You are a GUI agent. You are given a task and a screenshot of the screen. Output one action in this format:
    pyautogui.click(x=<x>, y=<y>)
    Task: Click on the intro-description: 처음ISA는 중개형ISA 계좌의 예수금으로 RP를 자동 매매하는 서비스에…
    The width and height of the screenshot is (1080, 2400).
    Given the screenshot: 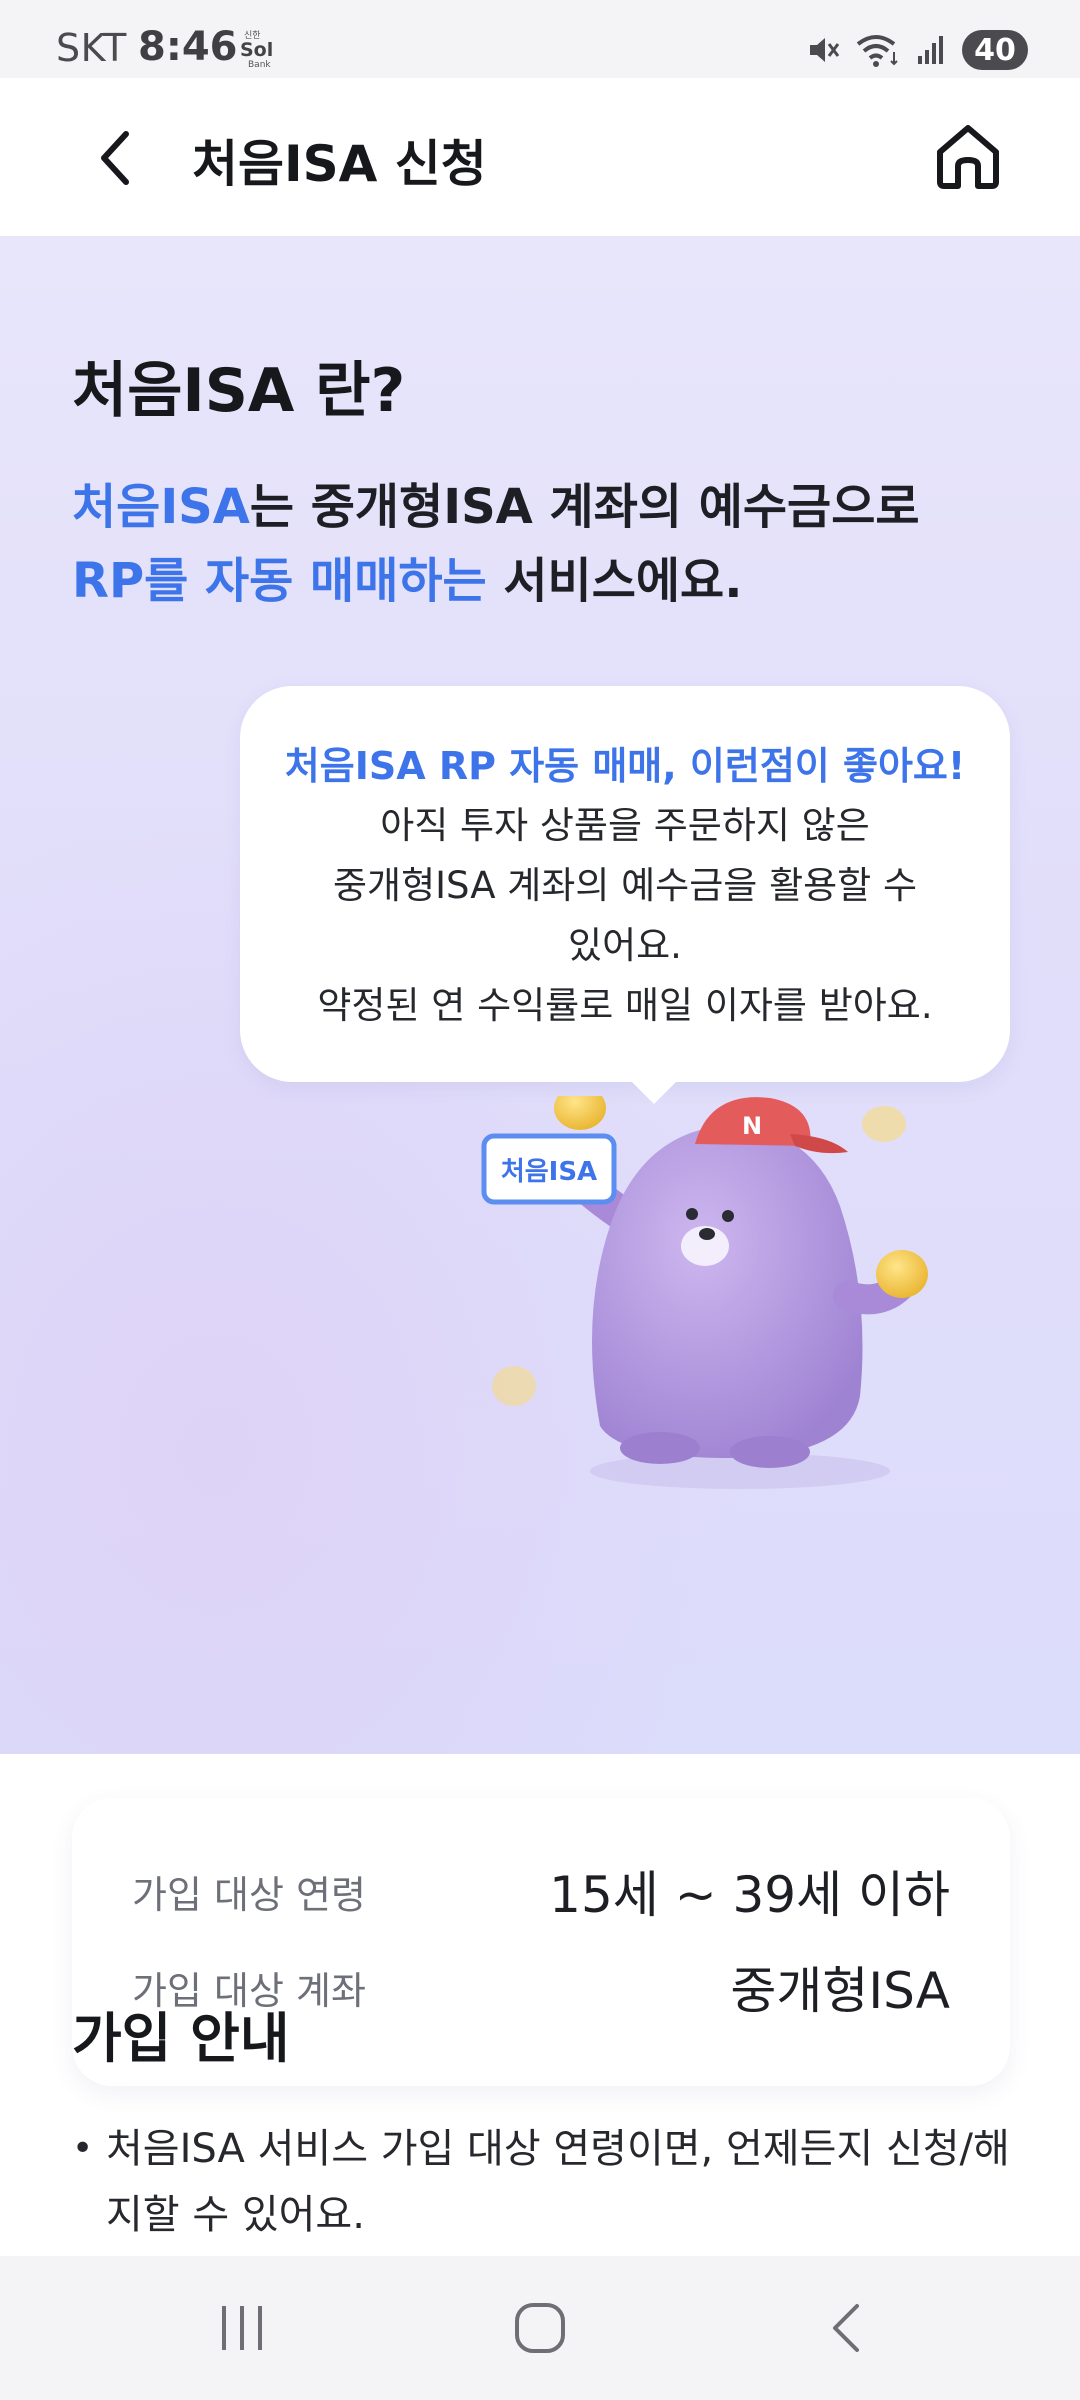 What is the action you would take?
    pyautogui.click(x=552, y=544)
    